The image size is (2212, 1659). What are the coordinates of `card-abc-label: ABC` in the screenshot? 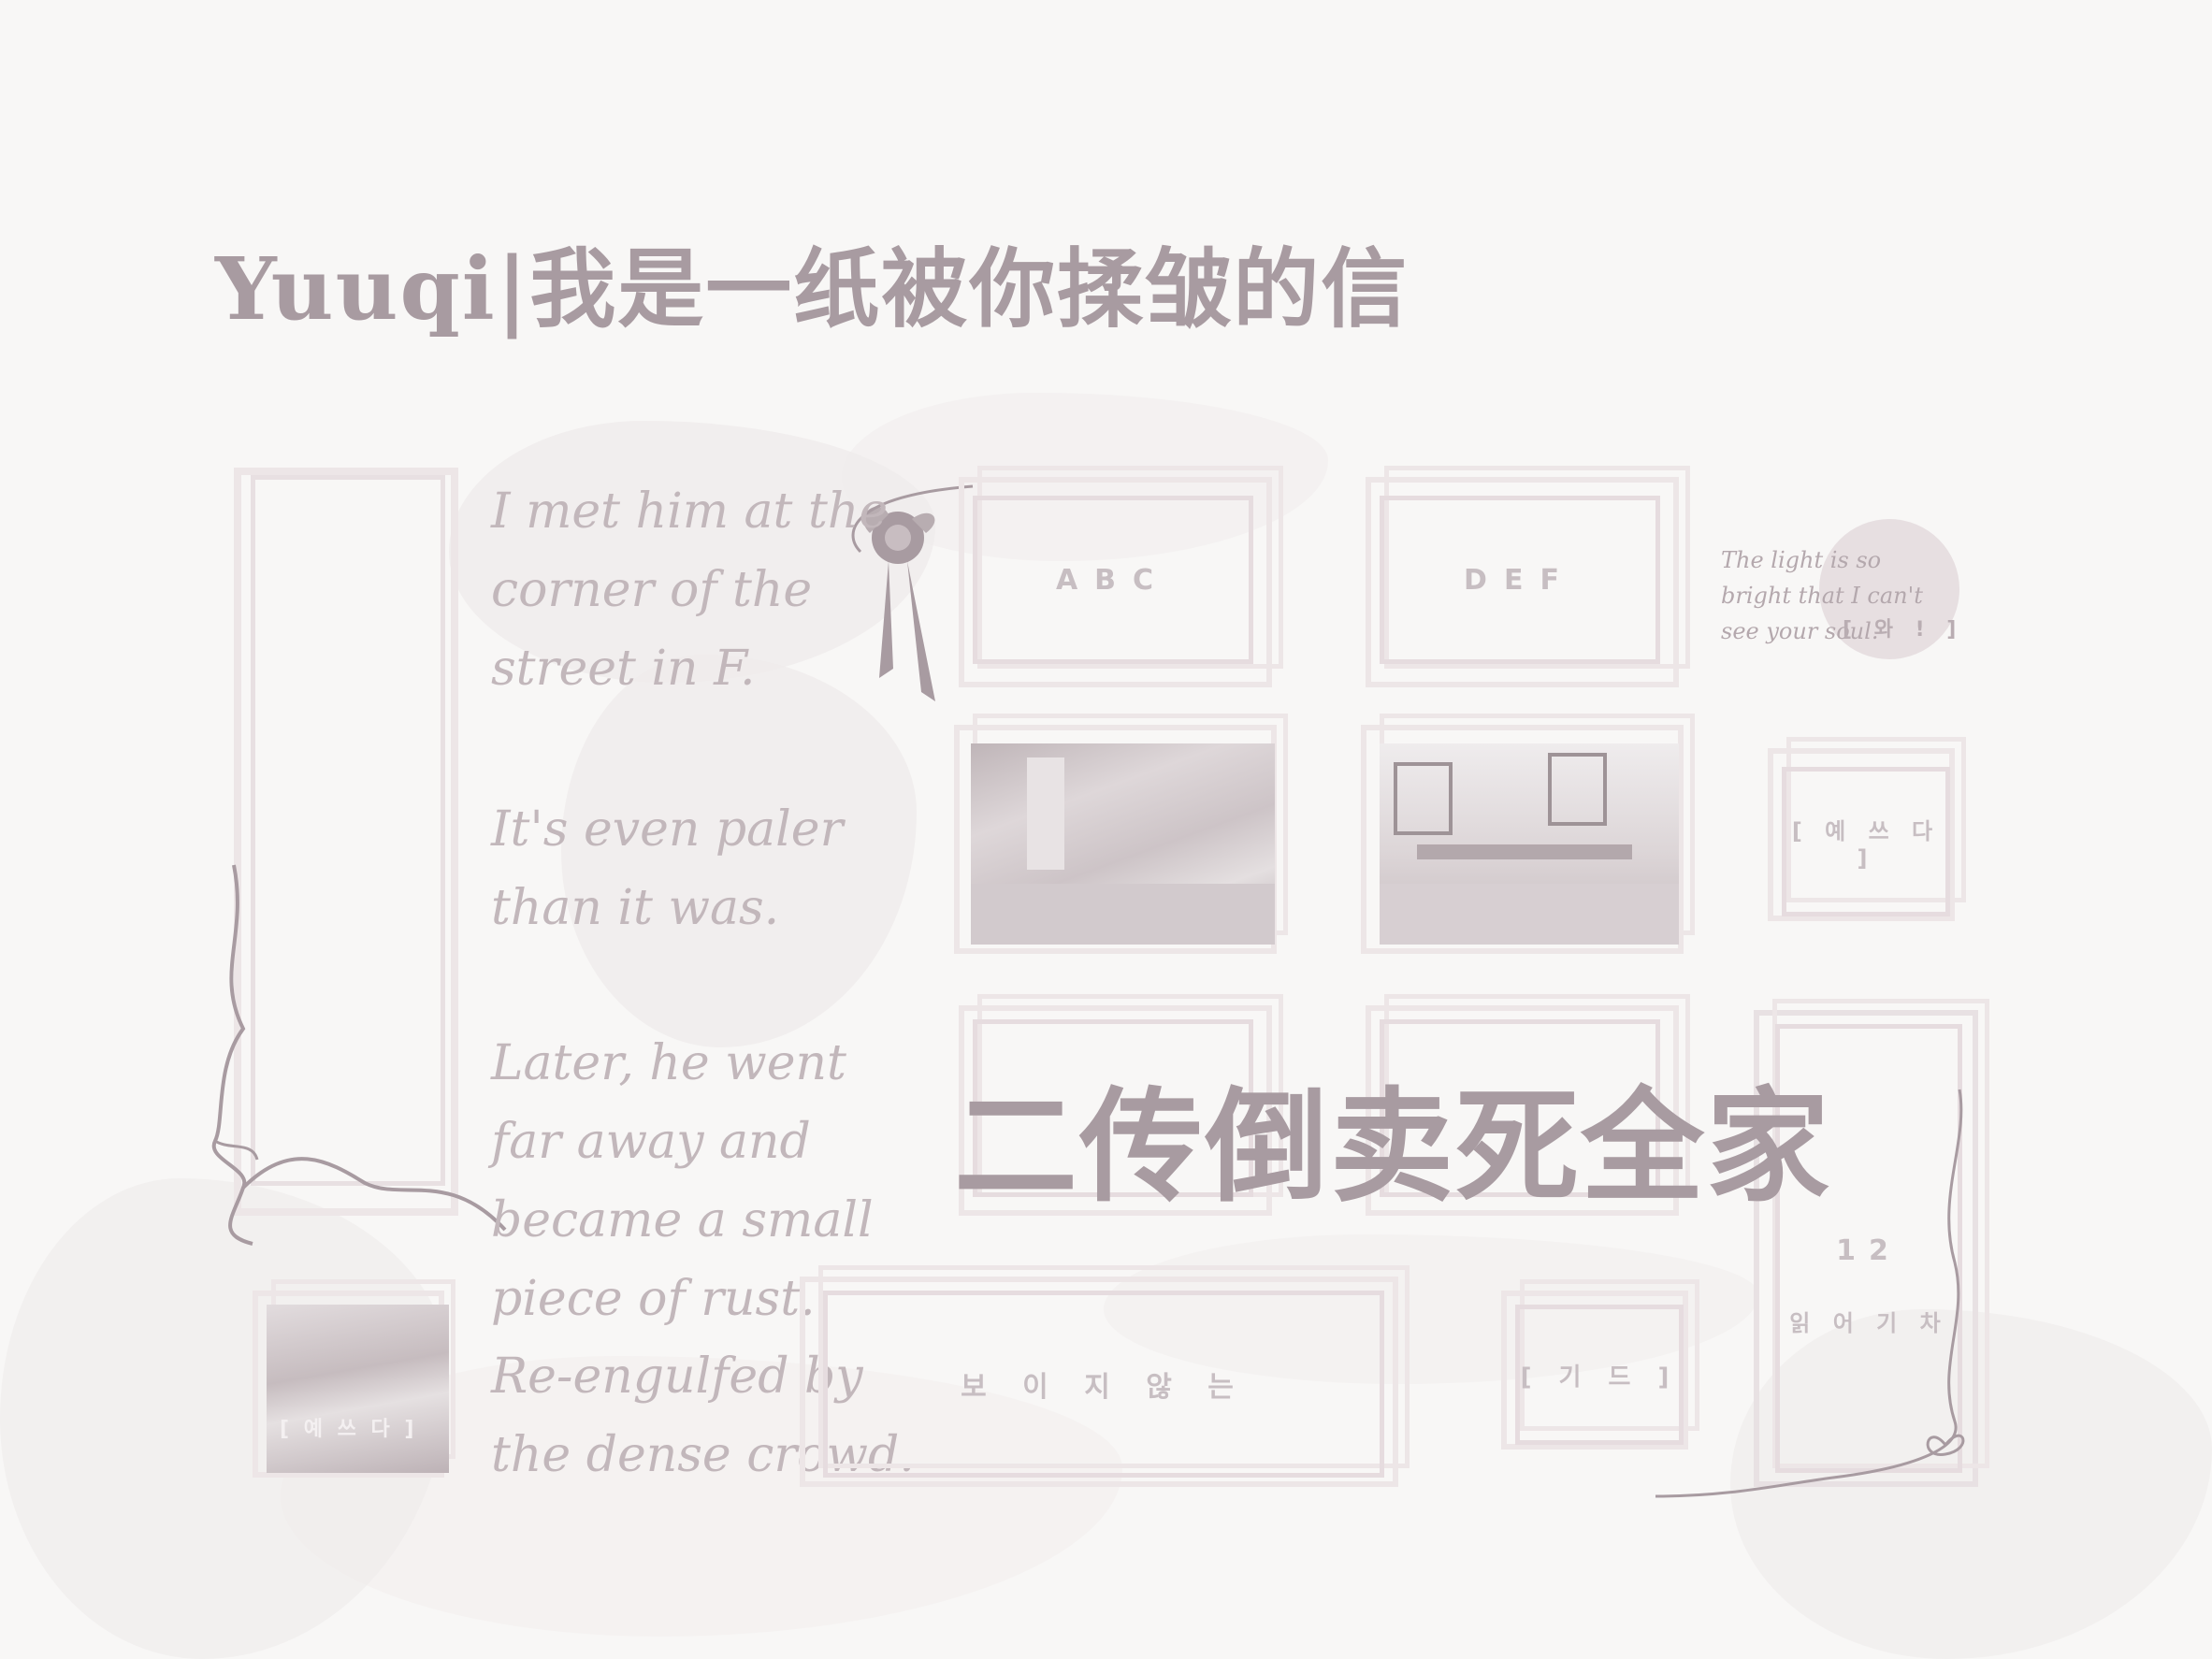 It's located at (1113, 580).